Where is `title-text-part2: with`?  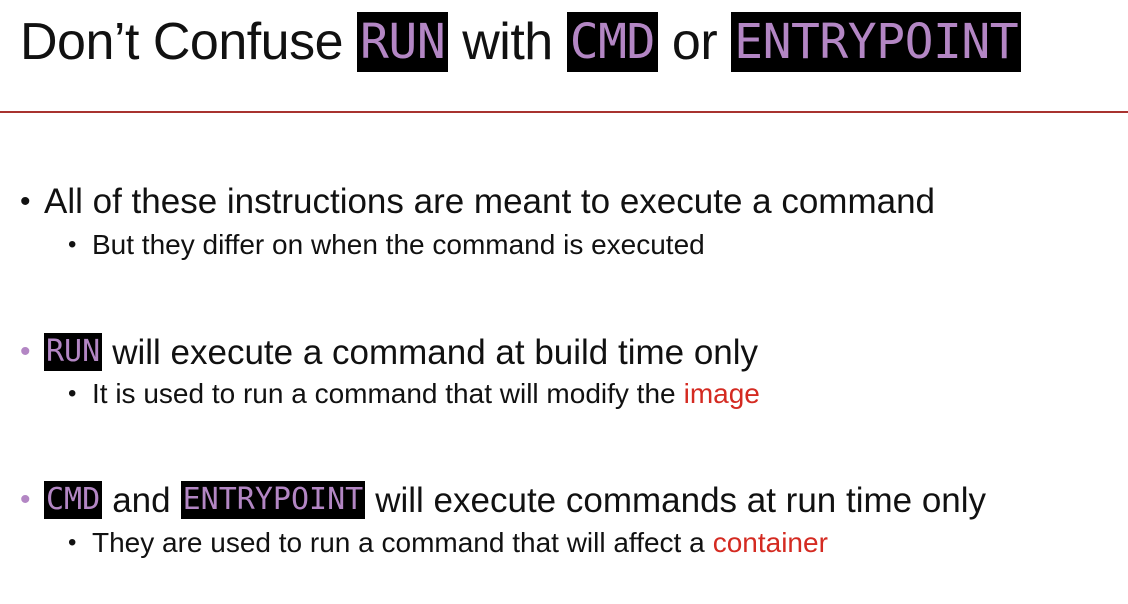
title-text-part2: with is located at coordinates (507, 42).